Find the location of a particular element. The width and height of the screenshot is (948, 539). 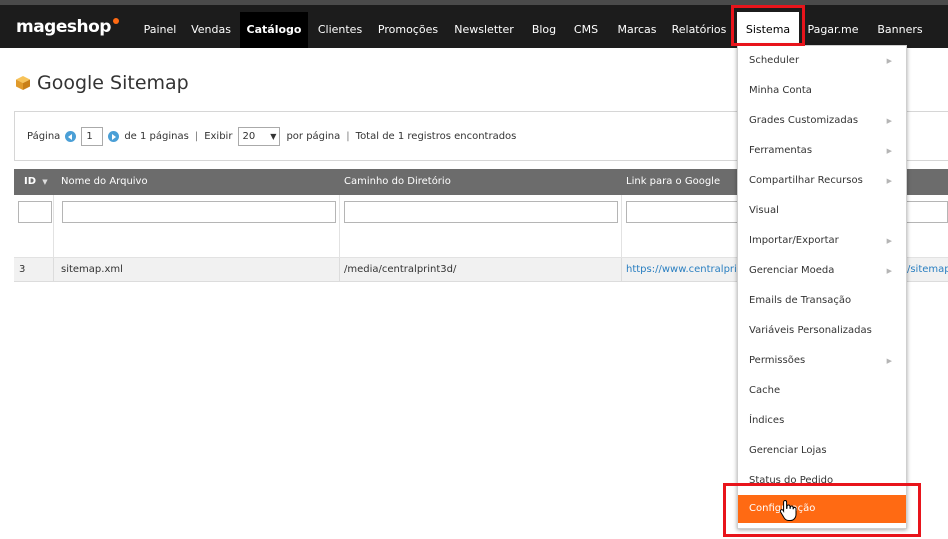

pager-total-pages: de 1 páginas is located at coordinates (156, 136).